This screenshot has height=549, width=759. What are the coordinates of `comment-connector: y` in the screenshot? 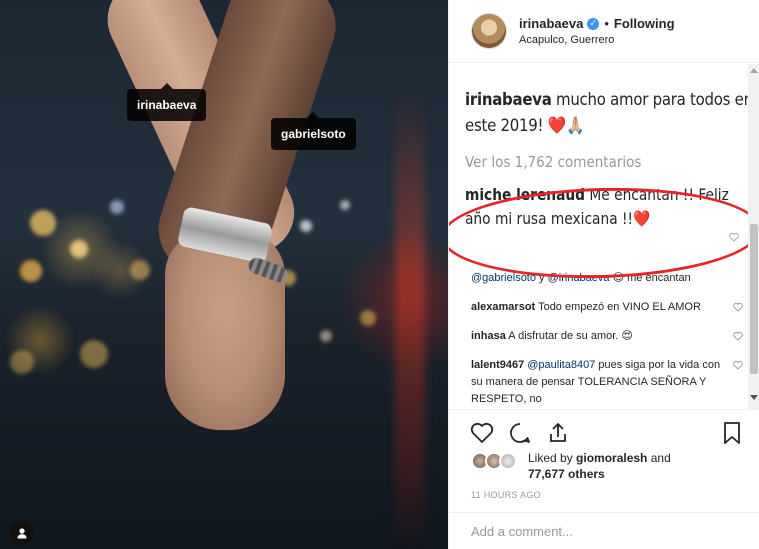 It's located at (541, 278).